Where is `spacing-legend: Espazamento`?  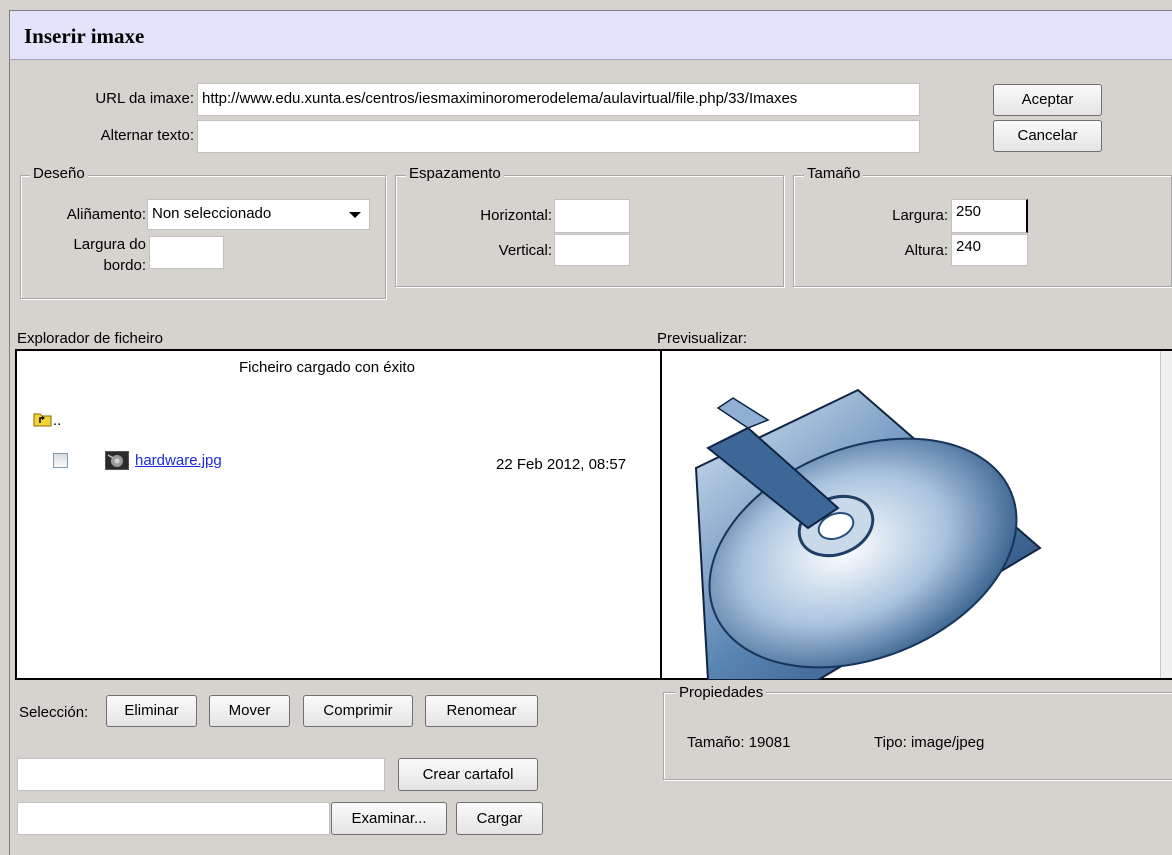 spacing-legend: Espazamento is located at coordinates (455, 173).